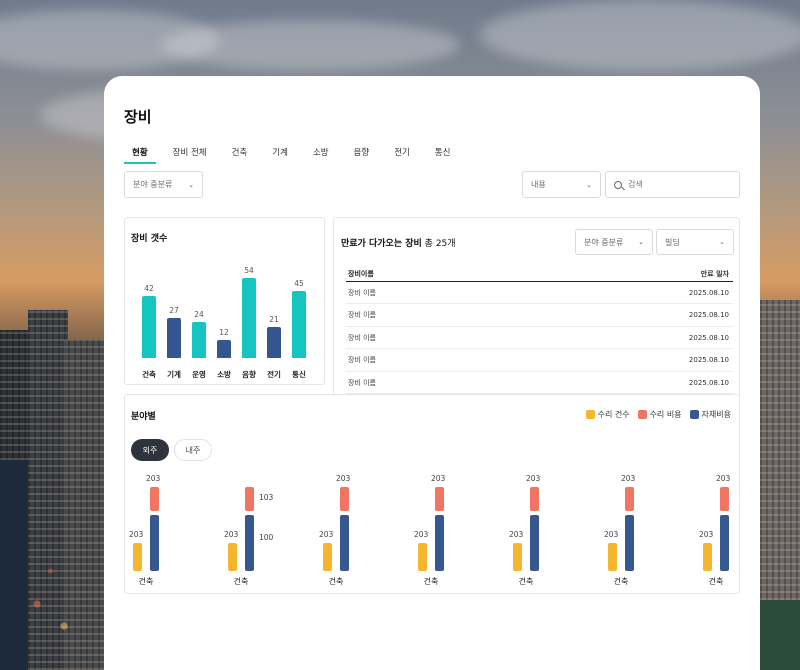 This screenshot has width=800, height=670. What do you see at coordinates (321, 154) in the screenshot?
I see `tab-4: 소방` at bounding box center [321, 154].